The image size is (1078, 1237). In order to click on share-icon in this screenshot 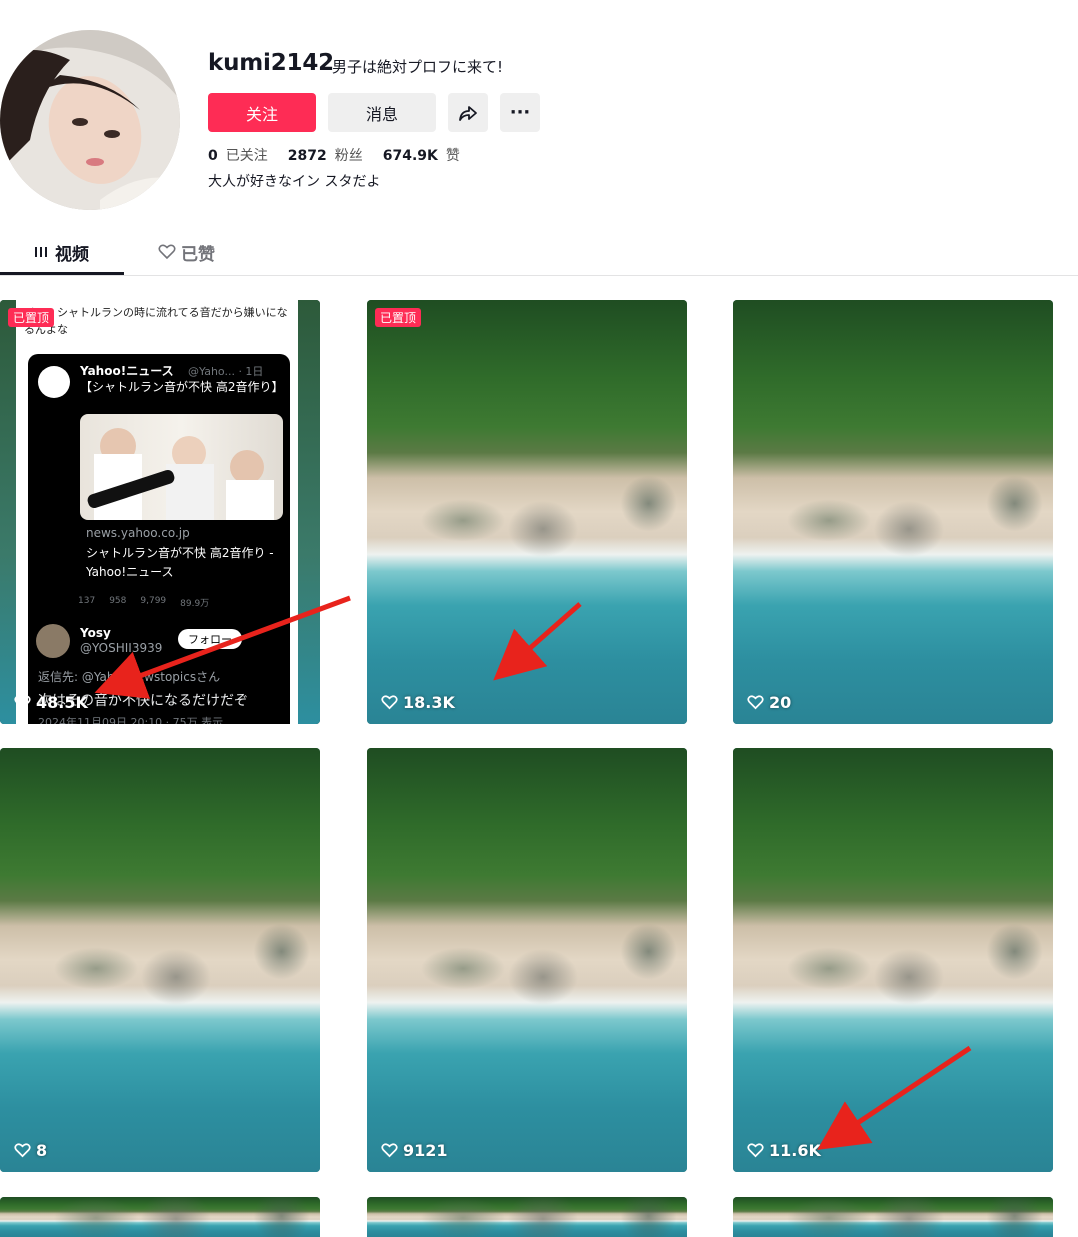, I will do `click(468, 113)`.